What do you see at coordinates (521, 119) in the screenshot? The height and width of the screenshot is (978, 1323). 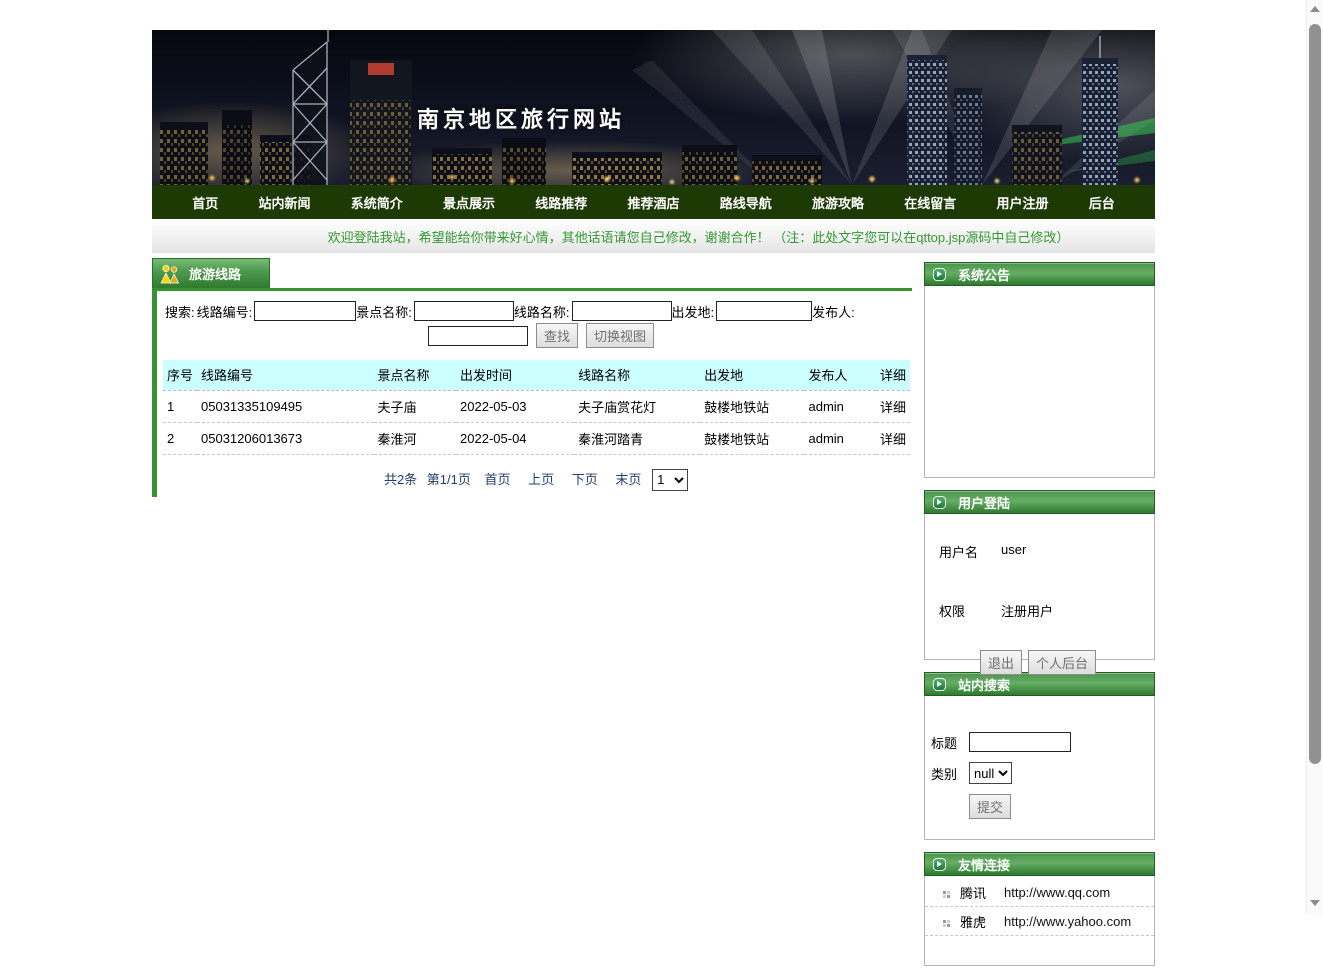 I see `site-title: 南京地区旅行网站` at bounding box center [521, 119].